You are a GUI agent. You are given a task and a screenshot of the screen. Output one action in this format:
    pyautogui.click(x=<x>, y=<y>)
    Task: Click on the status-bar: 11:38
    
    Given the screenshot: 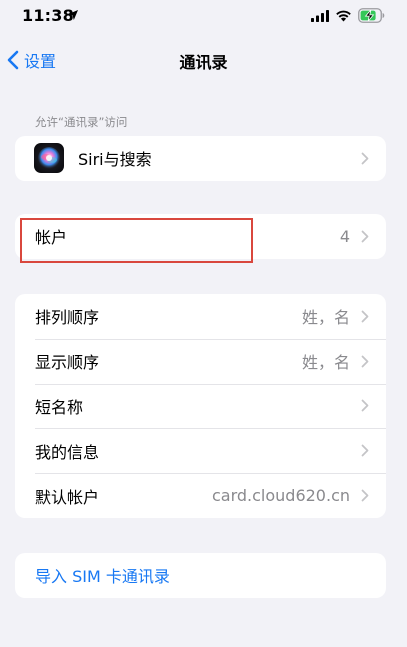 What is the action you would take?
    pyautogui.click(x=203, y=18)
    